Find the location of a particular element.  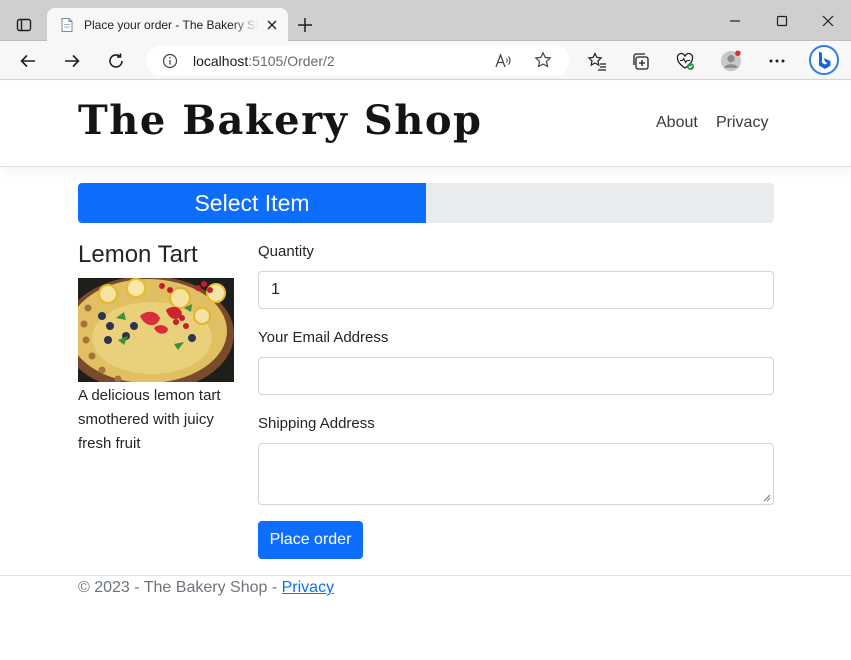

place-order-button: Place order is located at coordinates (310, 540).